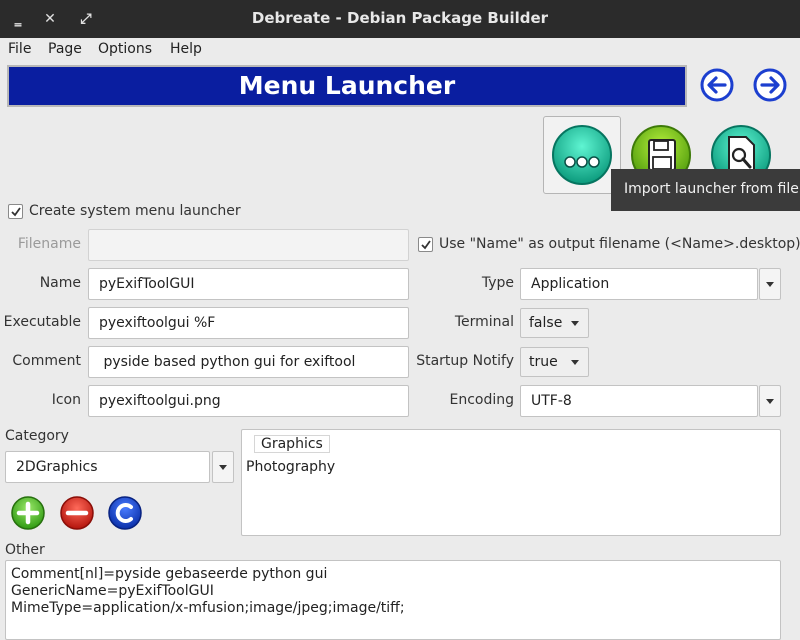 The height and width of the screenshot is (640, 800). What do you see at coordinates (546, 323) in the screenshot?
I see `terminal-value: false` at bounding box center [546, 323].